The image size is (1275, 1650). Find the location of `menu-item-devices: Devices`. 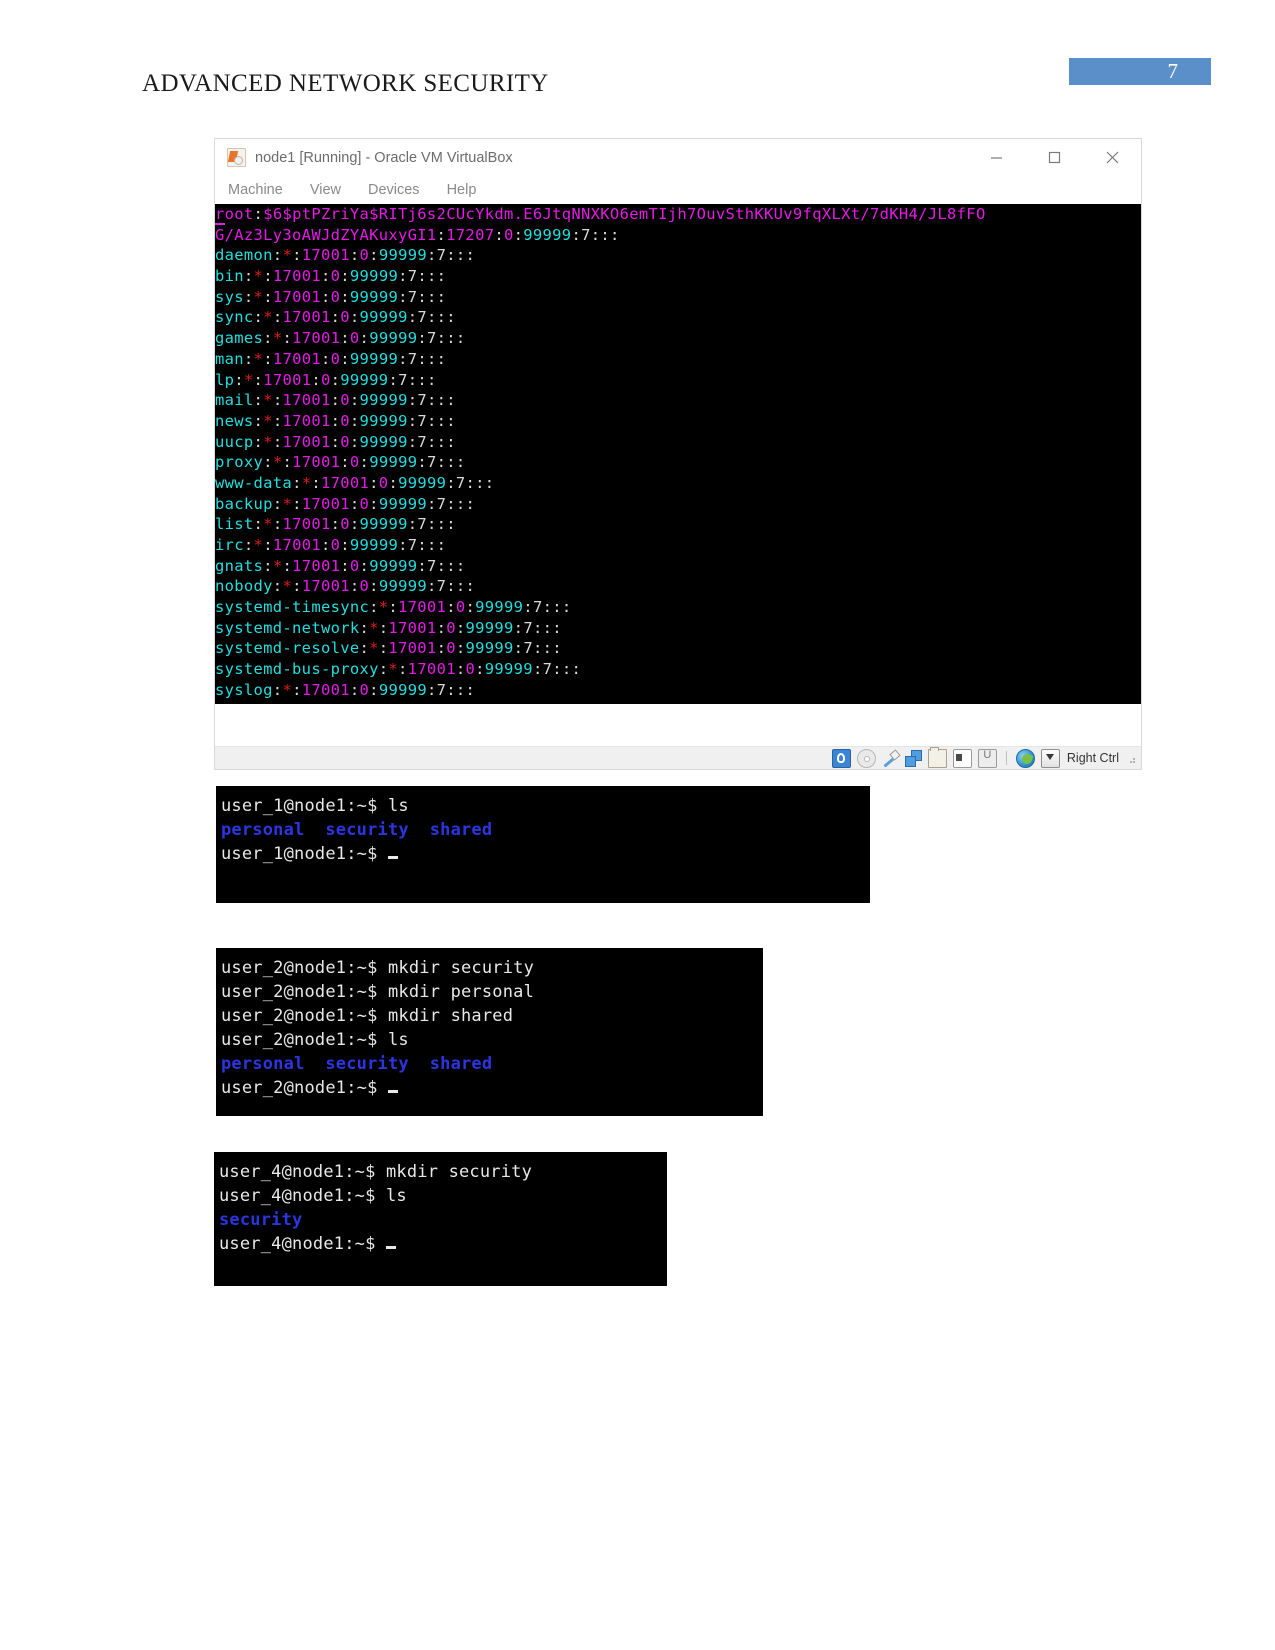

menu-item-devices: Devices is located at coordinates (394, 190).